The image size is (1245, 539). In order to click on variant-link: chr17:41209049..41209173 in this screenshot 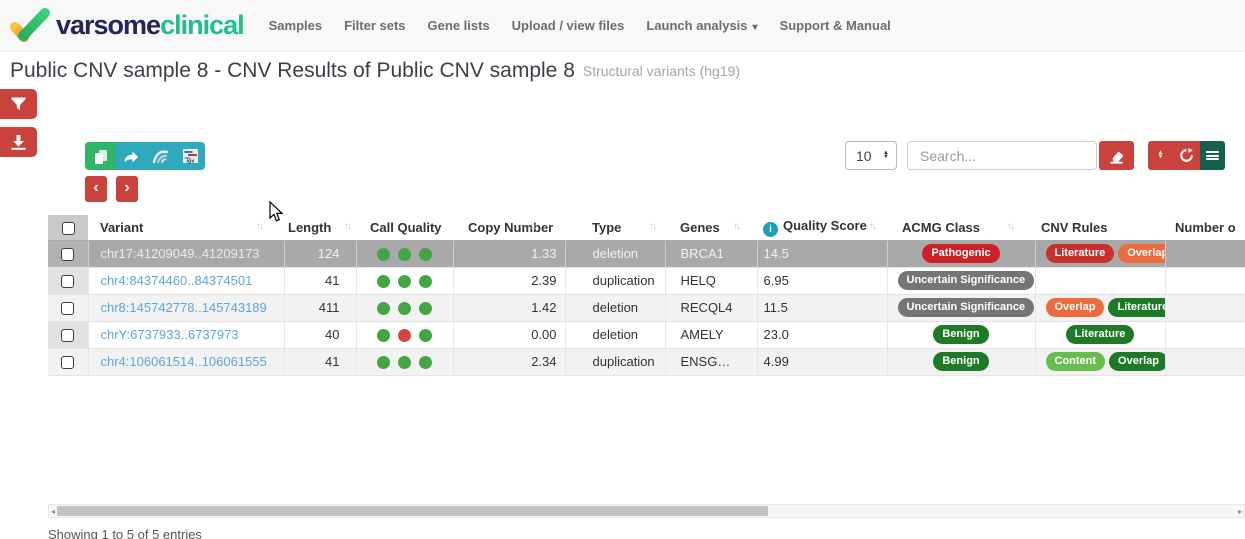, I will do `click(180, 253)`.